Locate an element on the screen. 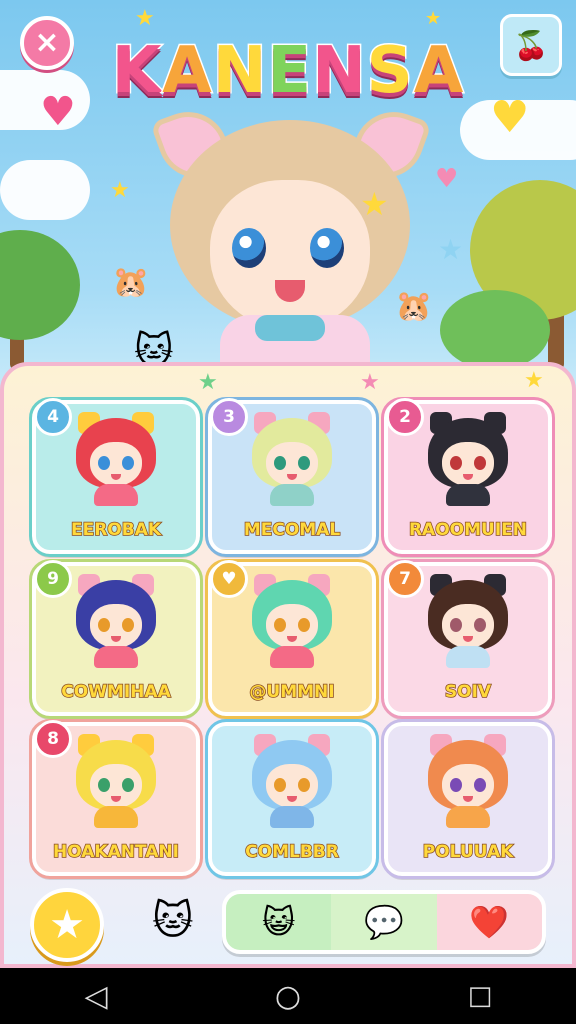 The width and height of the screenshot is (576, 1024). tab-chat: 💬 is located at coordinates (384, 922).